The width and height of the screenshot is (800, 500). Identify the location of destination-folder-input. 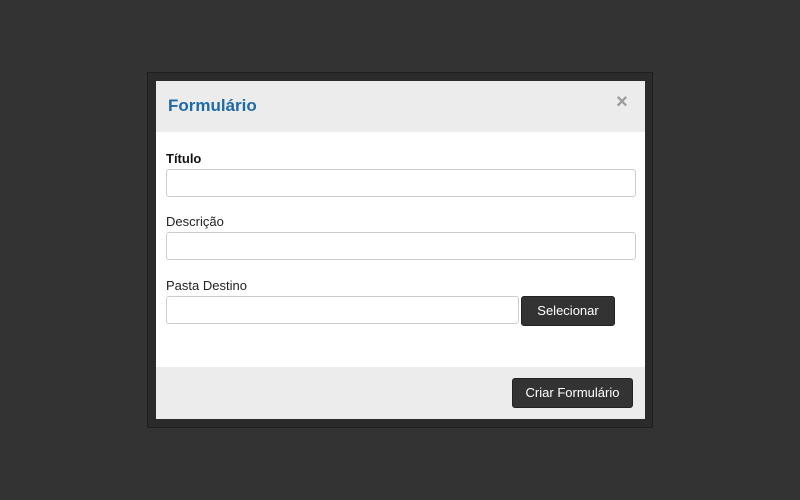
(342, 310).